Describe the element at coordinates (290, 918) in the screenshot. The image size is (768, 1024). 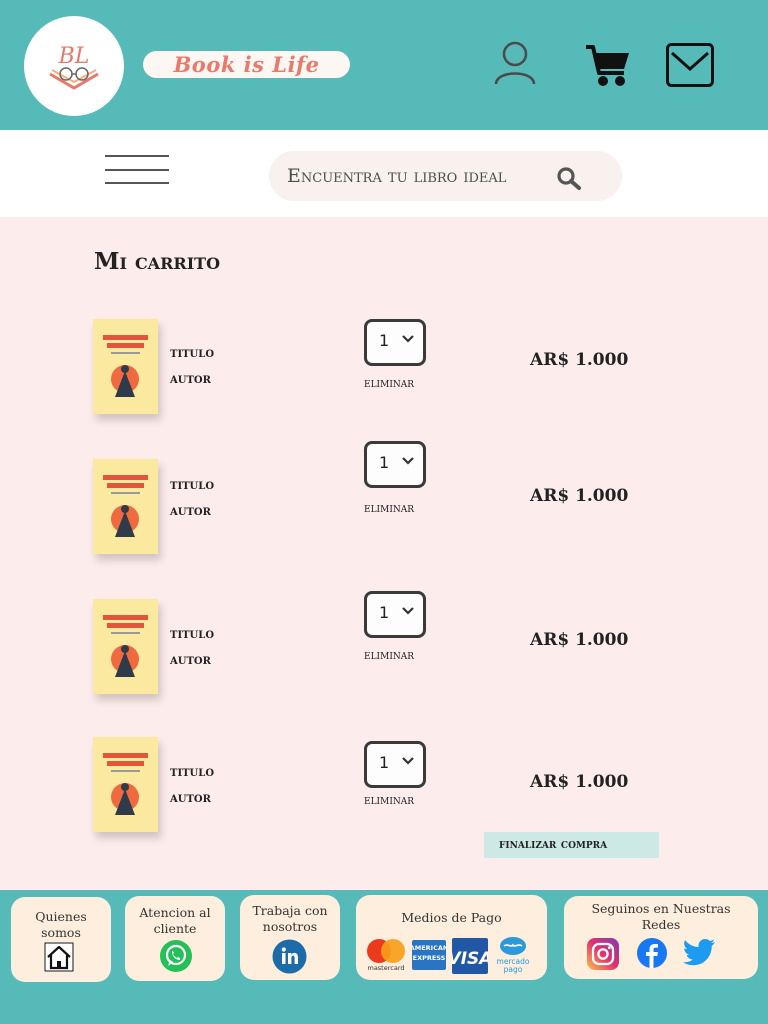
I see `footer-jobs-label: Trabaja con nosotros` at that location.